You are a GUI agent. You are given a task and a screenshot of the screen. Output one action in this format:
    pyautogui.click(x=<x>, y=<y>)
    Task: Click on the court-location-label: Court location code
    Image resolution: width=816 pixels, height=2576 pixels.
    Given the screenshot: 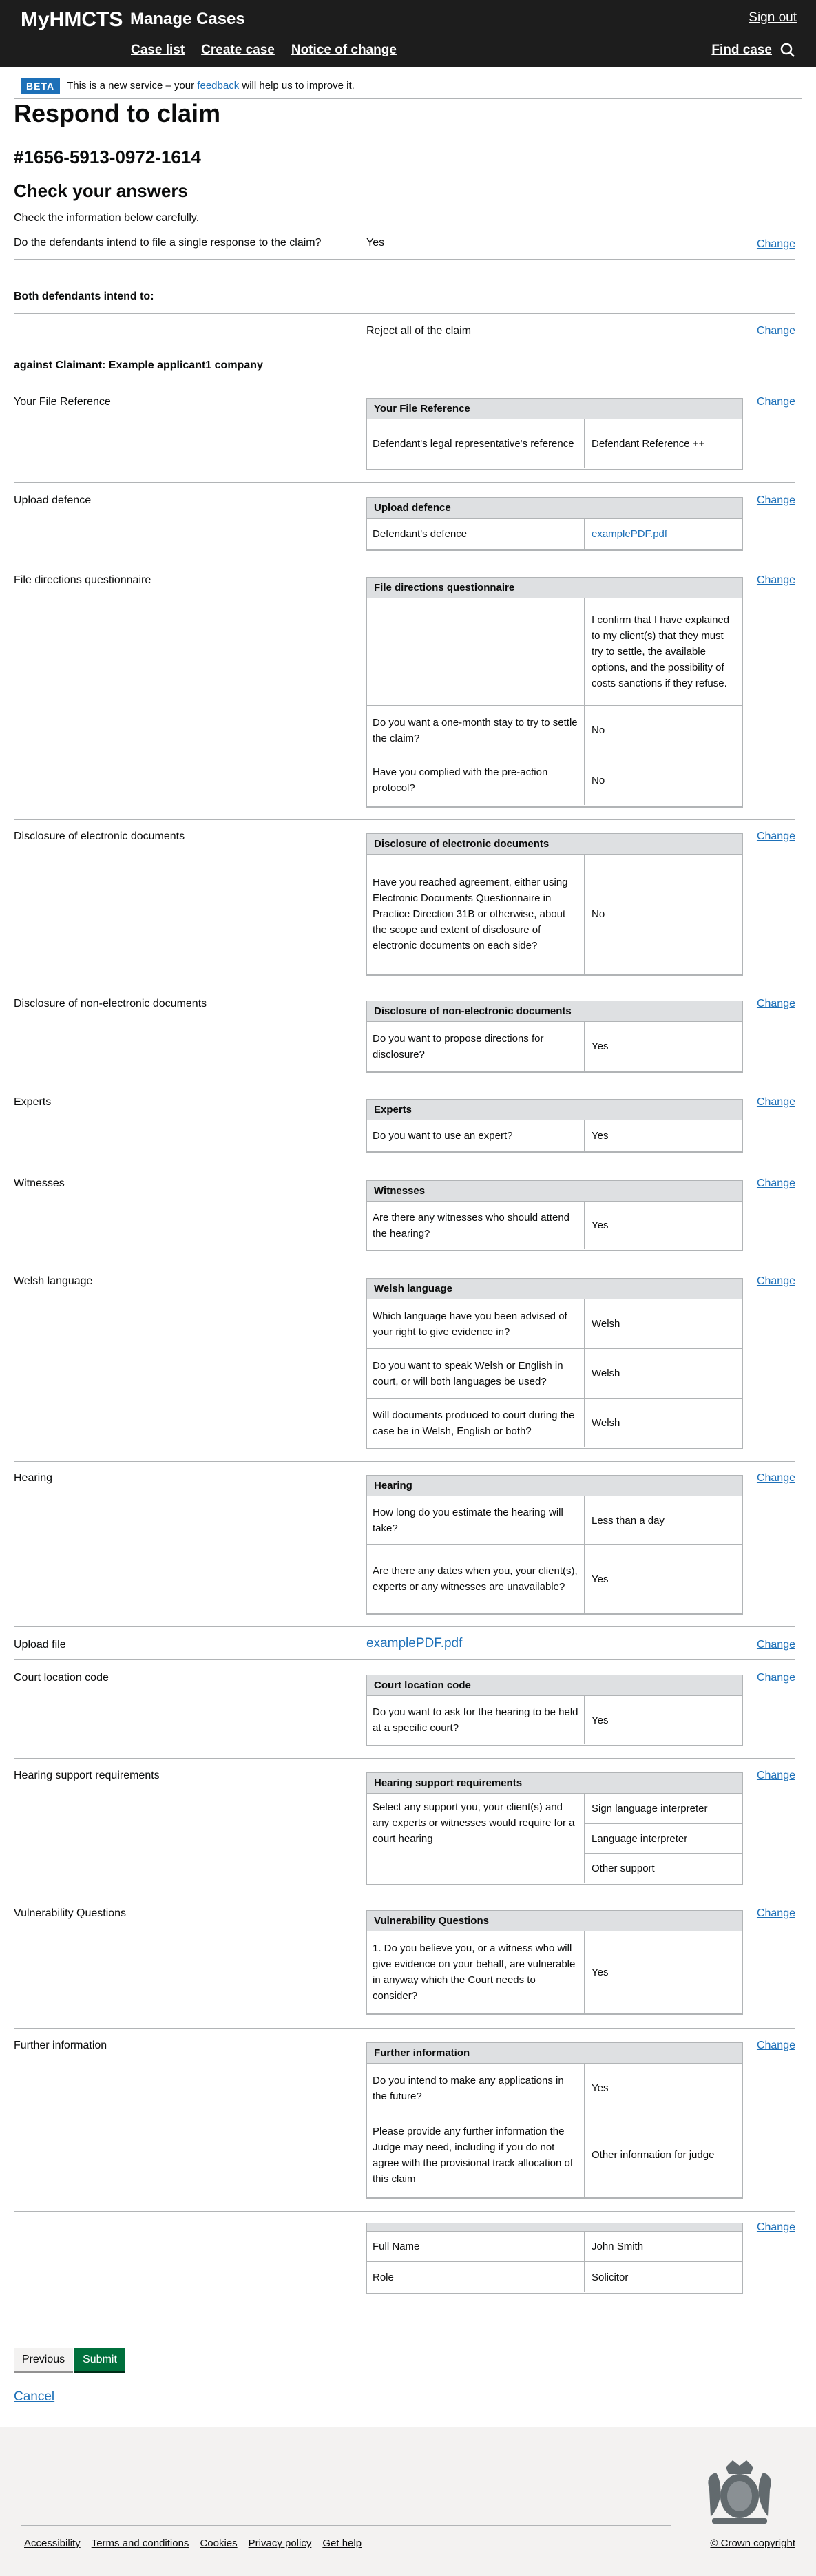 What is the action you would take?
    pyautogui.click(x=61, y=1678)
    